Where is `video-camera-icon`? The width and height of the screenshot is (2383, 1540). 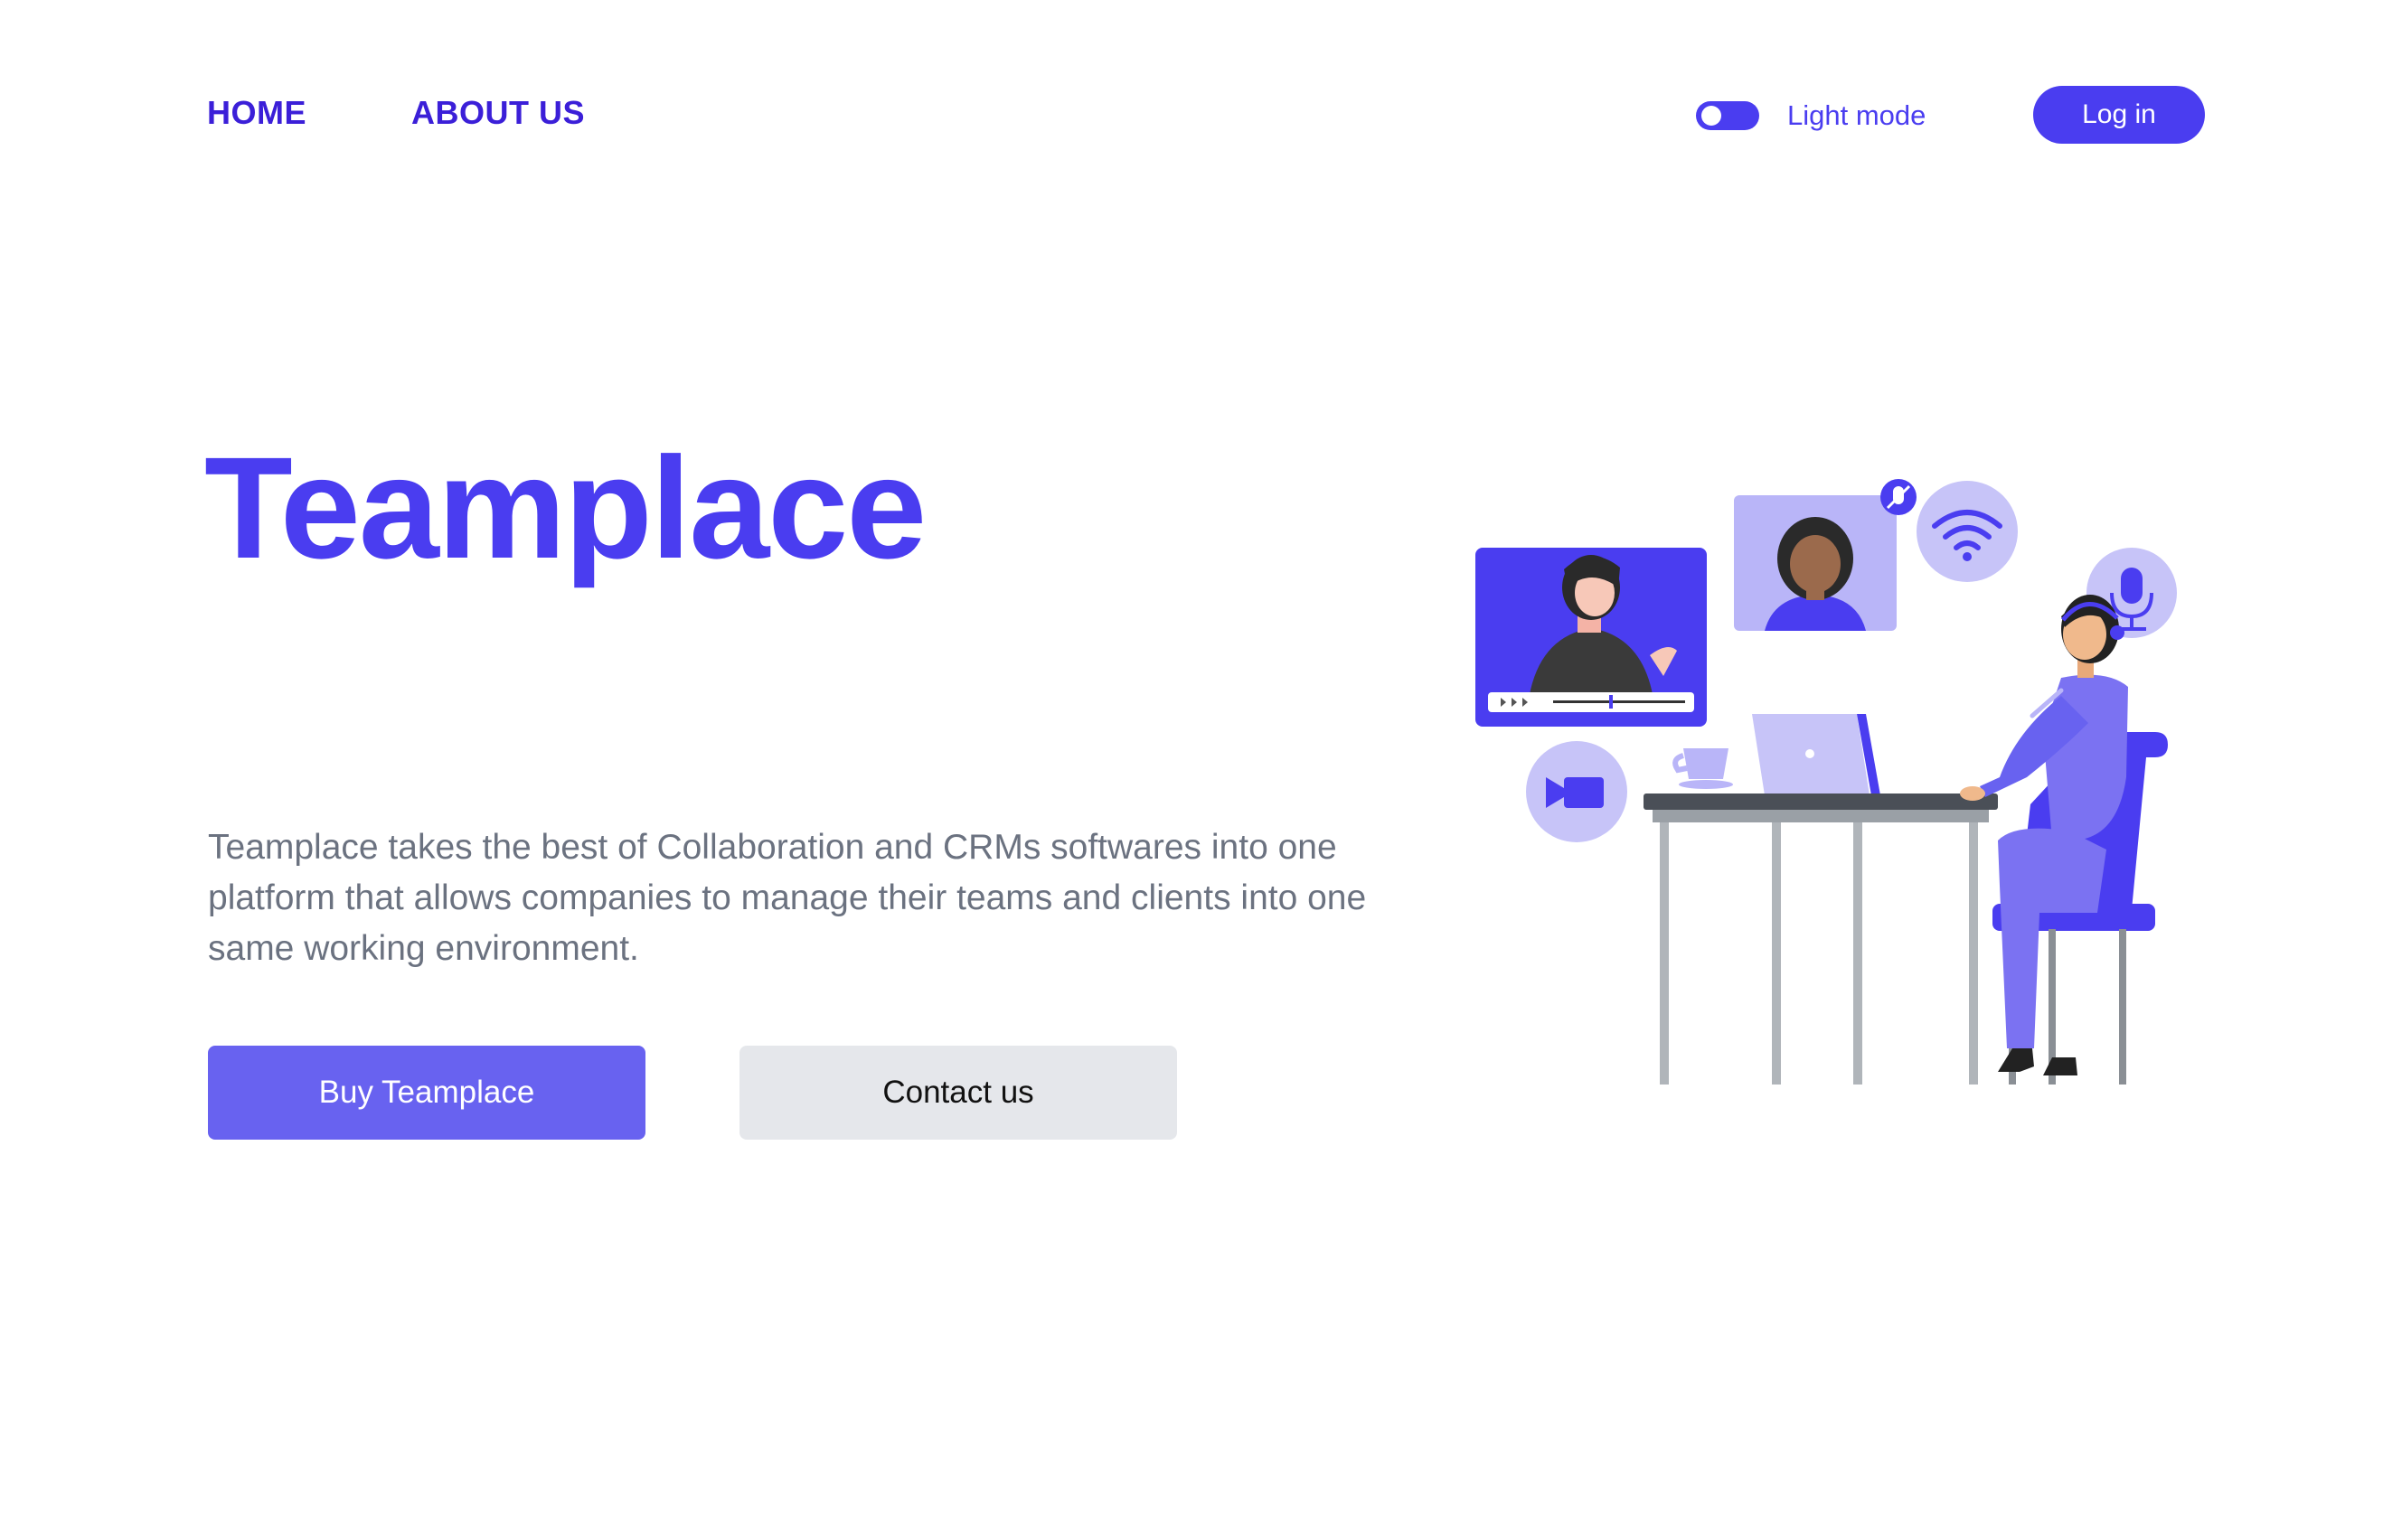
video-camera-icon is located at coordinates (1577, 791).